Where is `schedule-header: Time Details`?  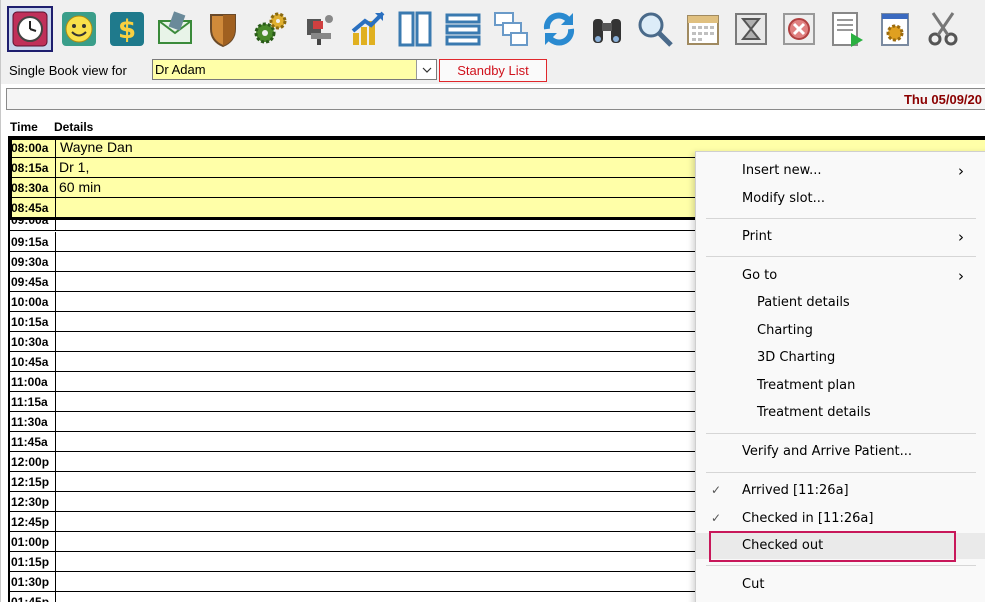
schedule-header: Time Details is located at coordinates (495, 126).